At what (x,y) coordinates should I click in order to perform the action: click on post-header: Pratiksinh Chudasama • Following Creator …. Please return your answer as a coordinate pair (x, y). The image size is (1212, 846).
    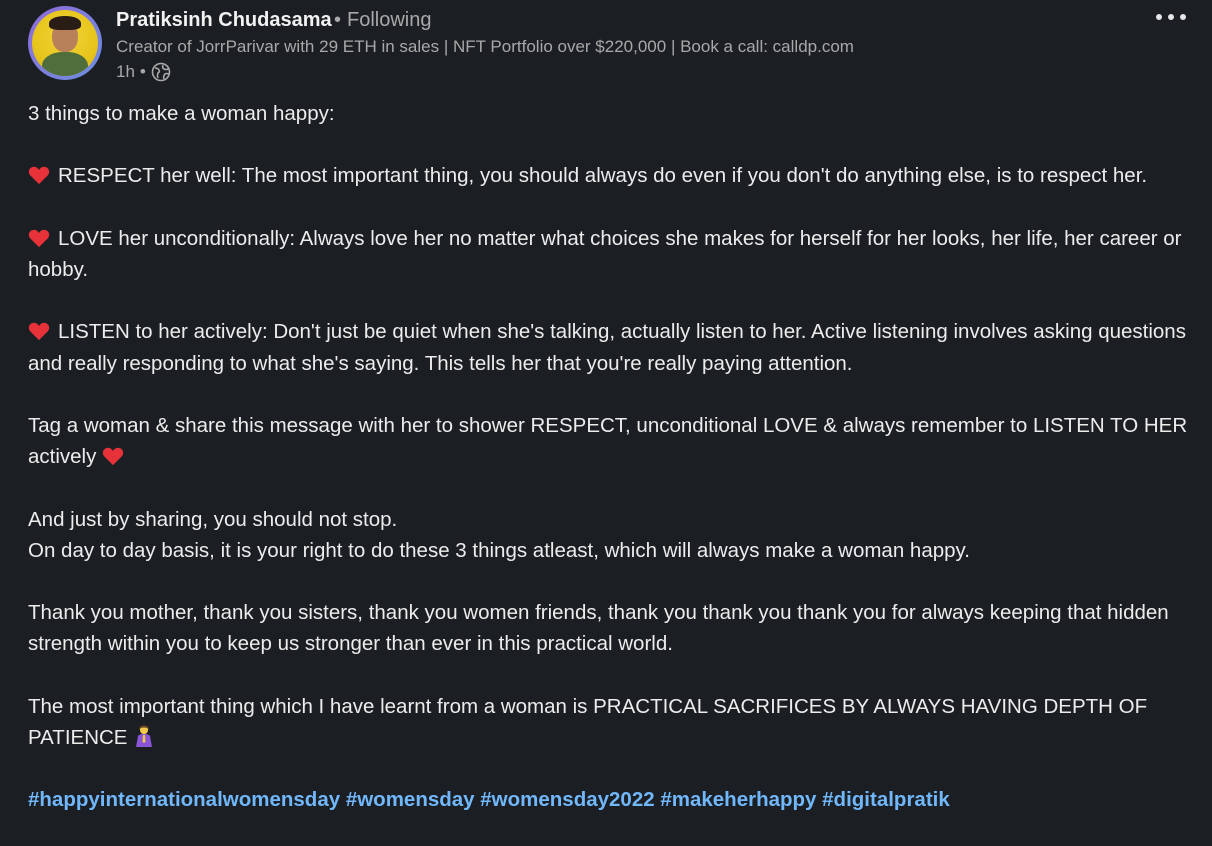
    Looking at the image, I should click on (610, 44).